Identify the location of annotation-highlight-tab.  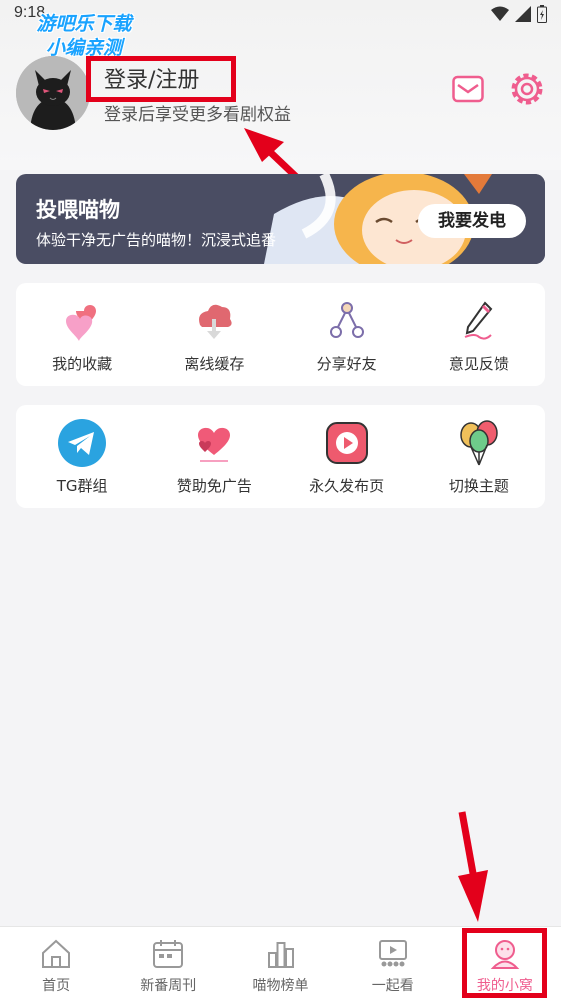
(504, 963).